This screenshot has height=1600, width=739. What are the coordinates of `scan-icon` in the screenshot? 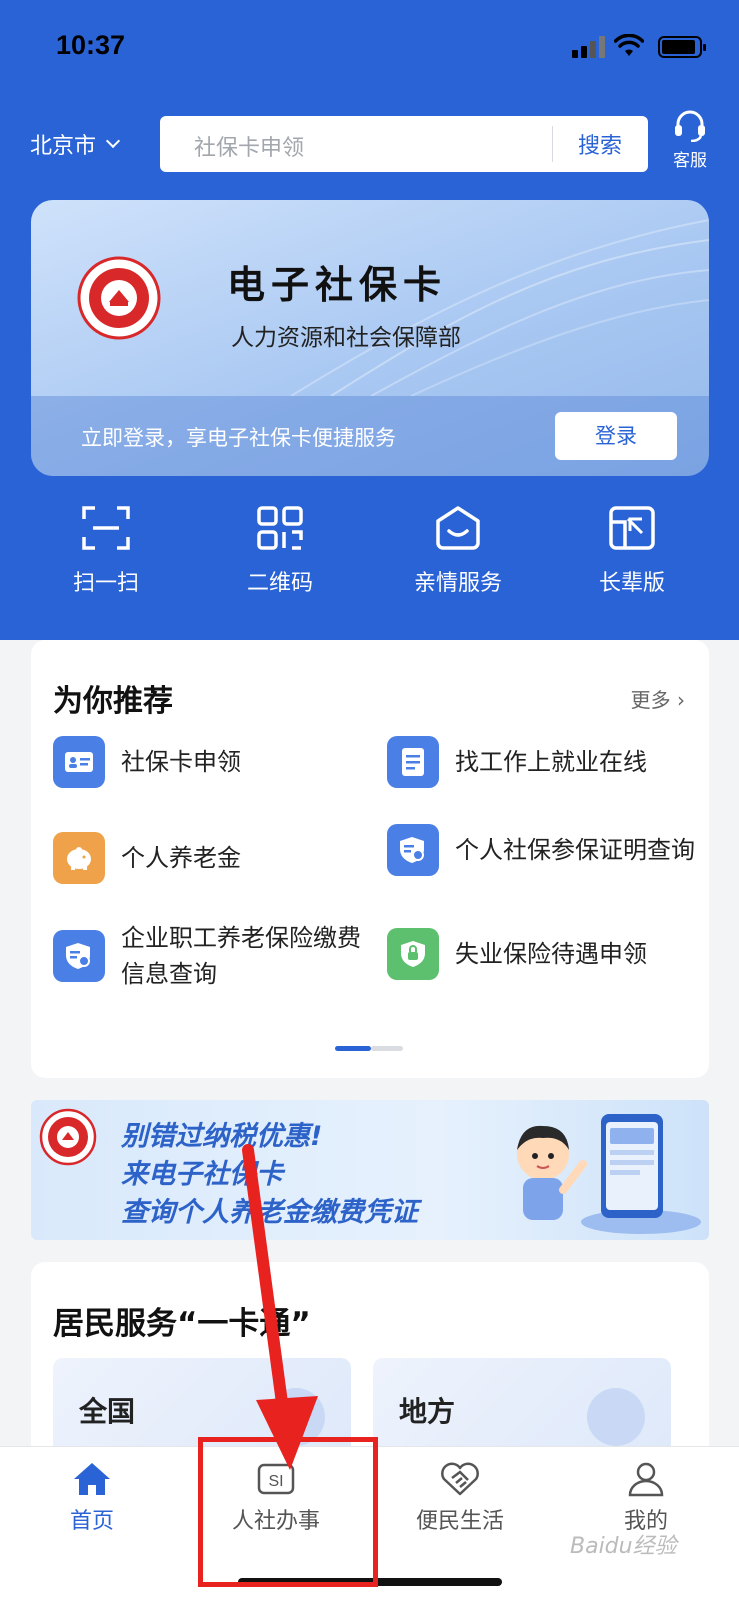 It's located at (106, 528).